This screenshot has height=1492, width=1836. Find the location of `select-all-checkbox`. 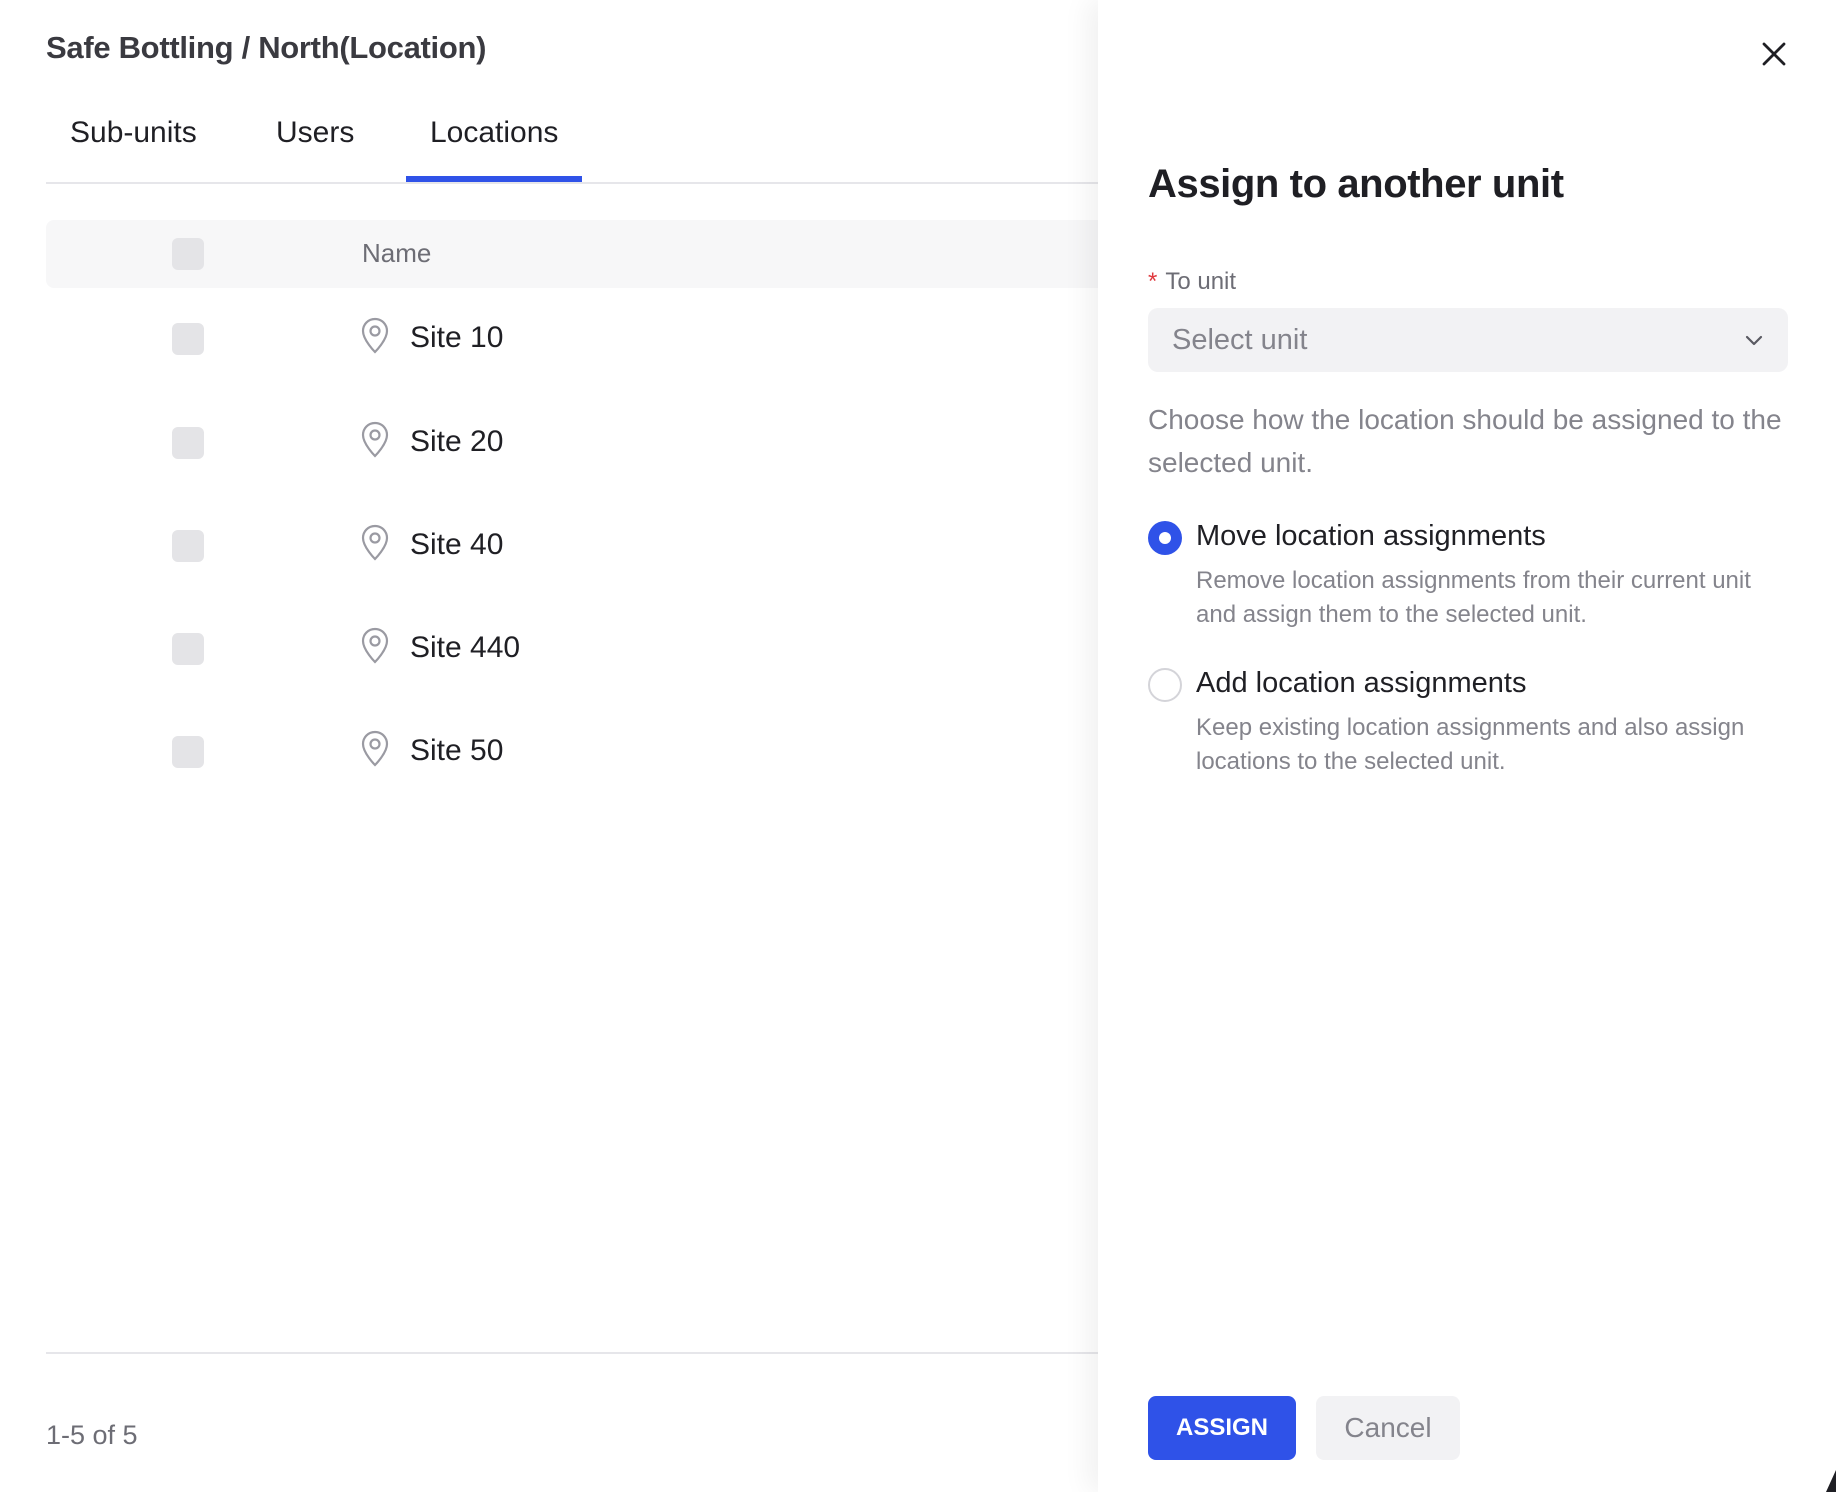

select-all-checkbox is located at coordinates (188, 254).